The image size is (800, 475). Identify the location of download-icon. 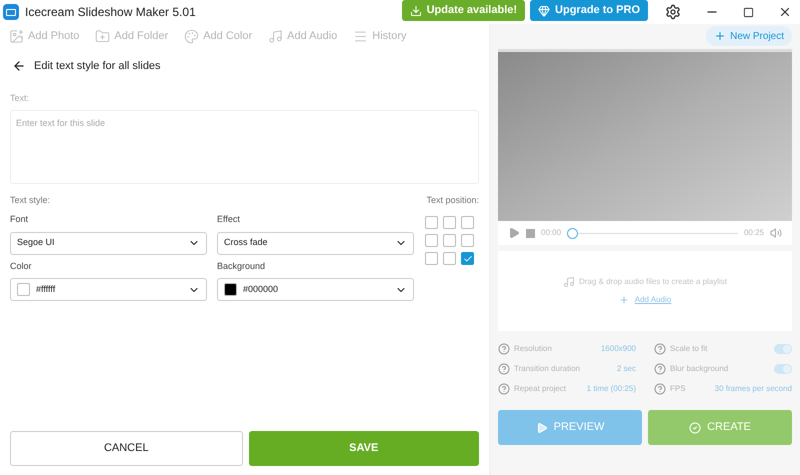
(416, 10).